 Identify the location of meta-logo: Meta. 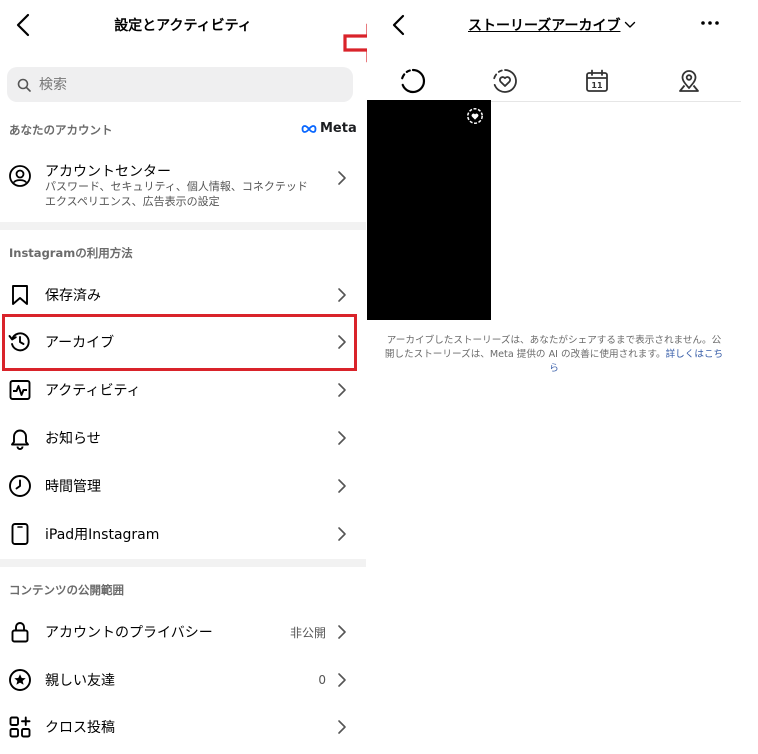
(329, 128).